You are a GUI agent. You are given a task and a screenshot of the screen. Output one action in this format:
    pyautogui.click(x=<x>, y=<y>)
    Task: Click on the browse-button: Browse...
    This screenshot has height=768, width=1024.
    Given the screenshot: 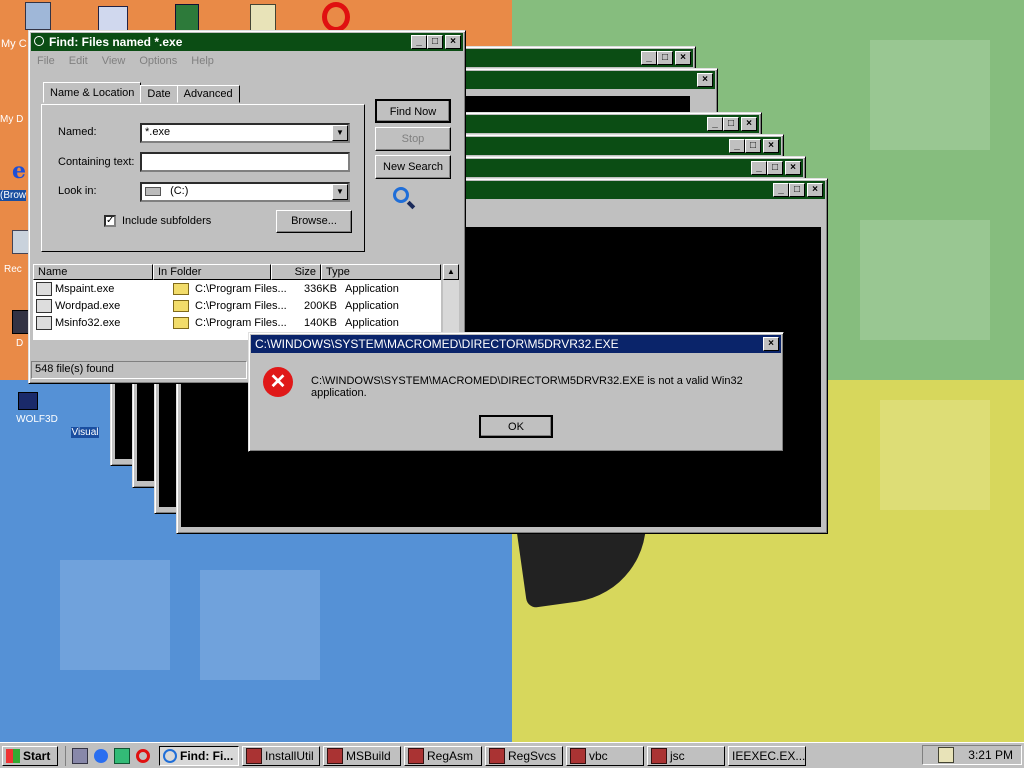 What is the action you would take?
    pyautogui.click(x=314, y=221)
    